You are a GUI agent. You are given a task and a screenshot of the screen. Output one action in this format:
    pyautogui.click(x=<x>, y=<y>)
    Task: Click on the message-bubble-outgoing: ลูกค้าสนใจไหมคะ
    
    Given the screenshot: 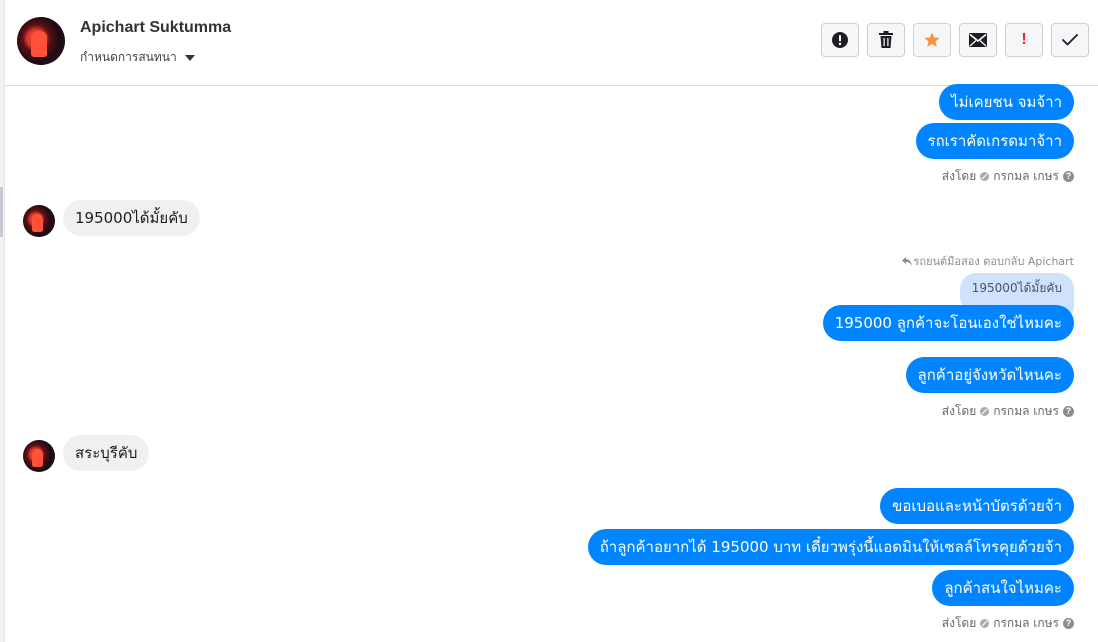 What is the action you would take?
    pyautogui.click(x=1003, y=588)
    